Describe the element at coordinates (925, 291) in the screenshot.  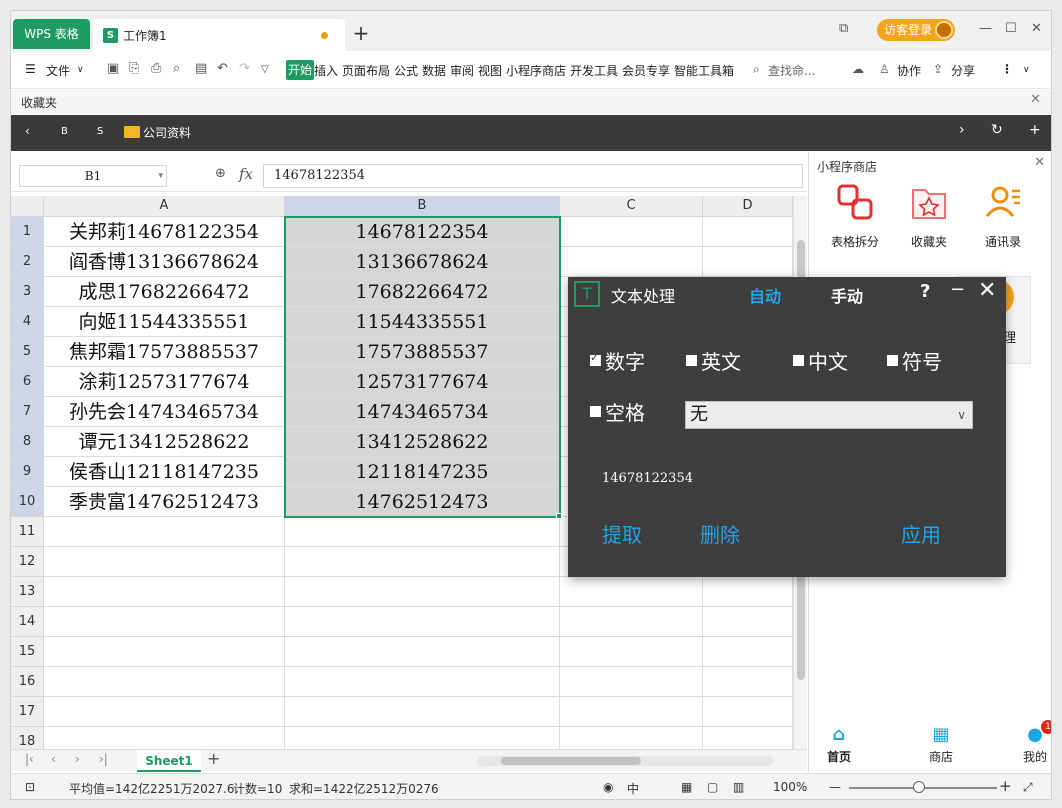
I see `help-icon: ?` at that location.